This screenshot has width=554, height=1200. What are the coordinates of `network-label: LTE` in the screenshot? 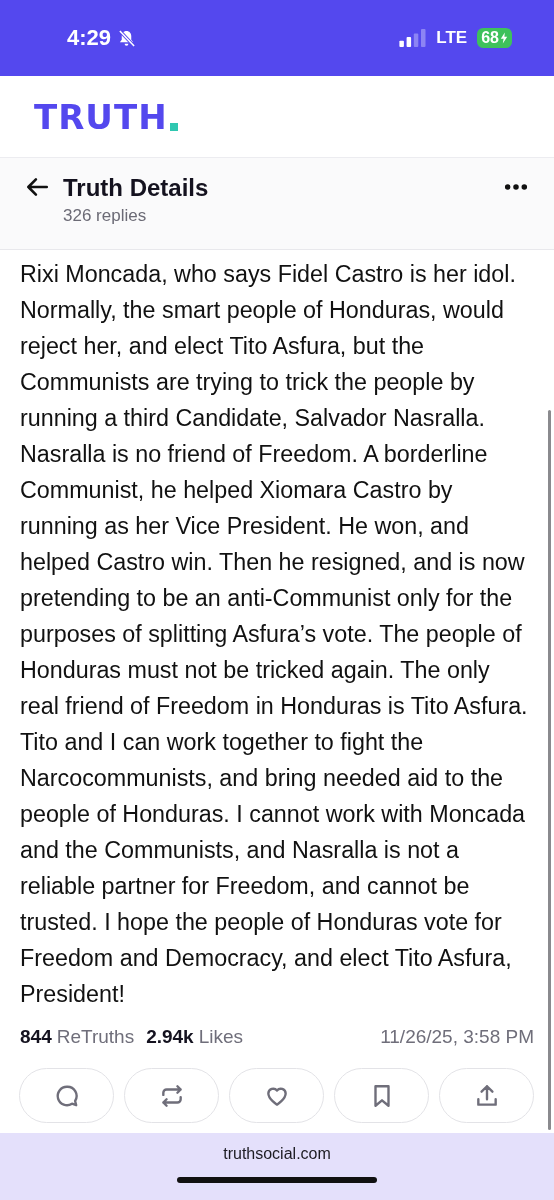 It's located at (452, 38).